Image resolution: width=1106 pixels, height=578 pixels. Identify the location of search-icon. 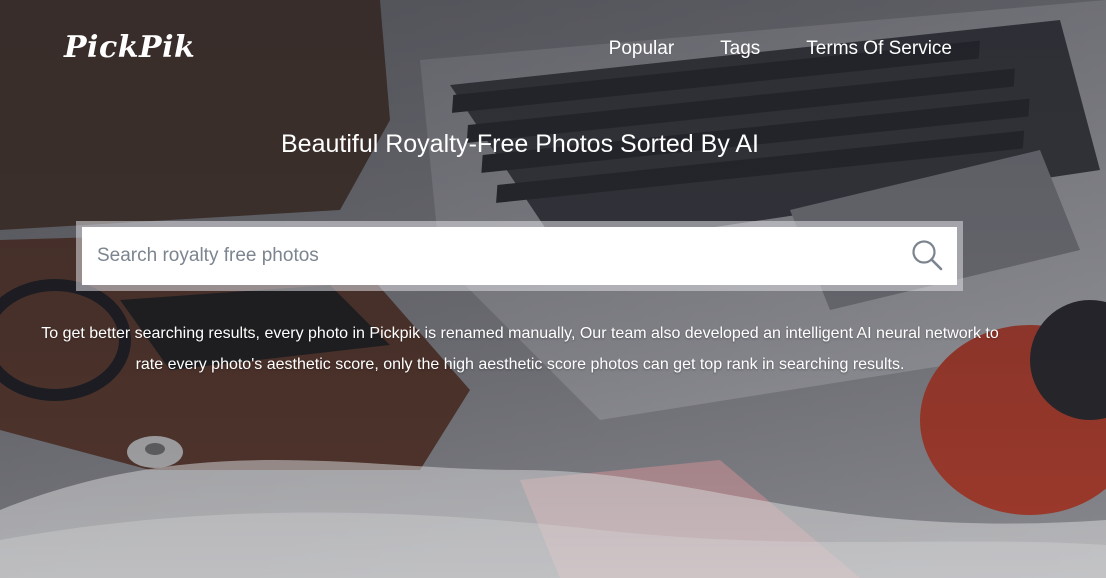
(927, 255).